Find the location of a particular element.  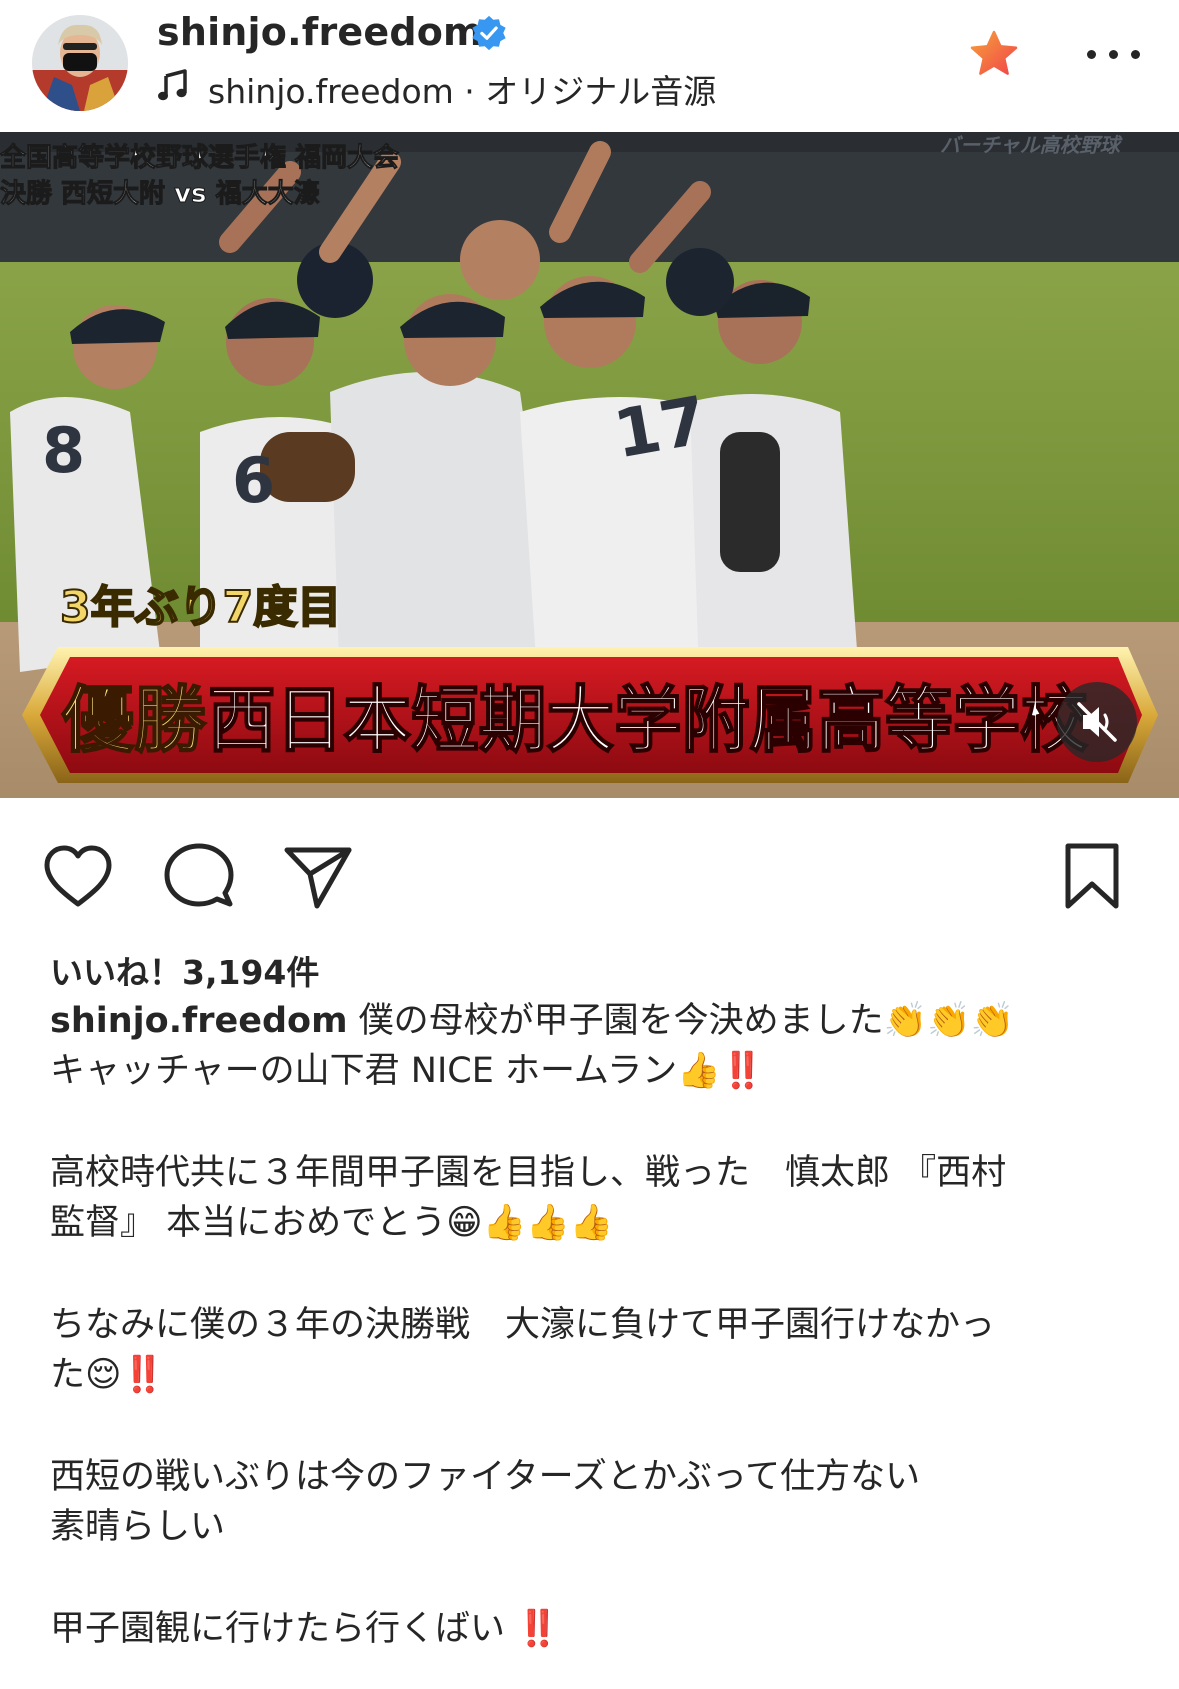

jersey-number-17: 17 is located at coordinates (660, 428).